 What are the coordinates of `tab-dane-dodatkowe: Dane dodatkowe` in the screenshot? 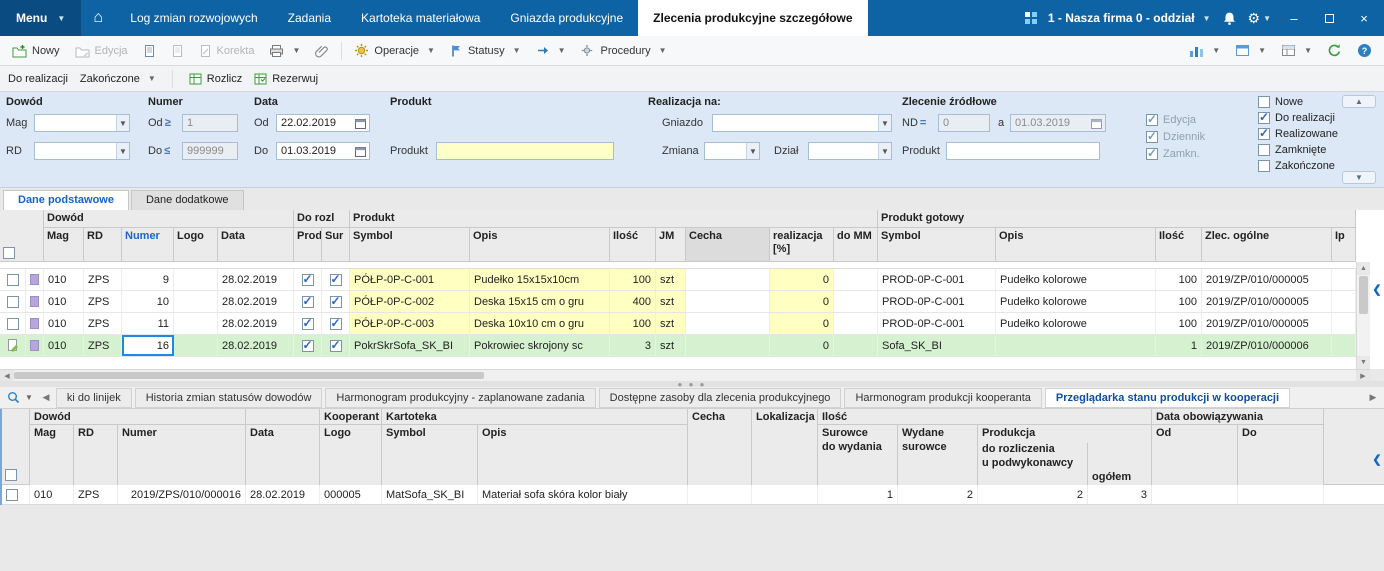 It's located at (187, 200).